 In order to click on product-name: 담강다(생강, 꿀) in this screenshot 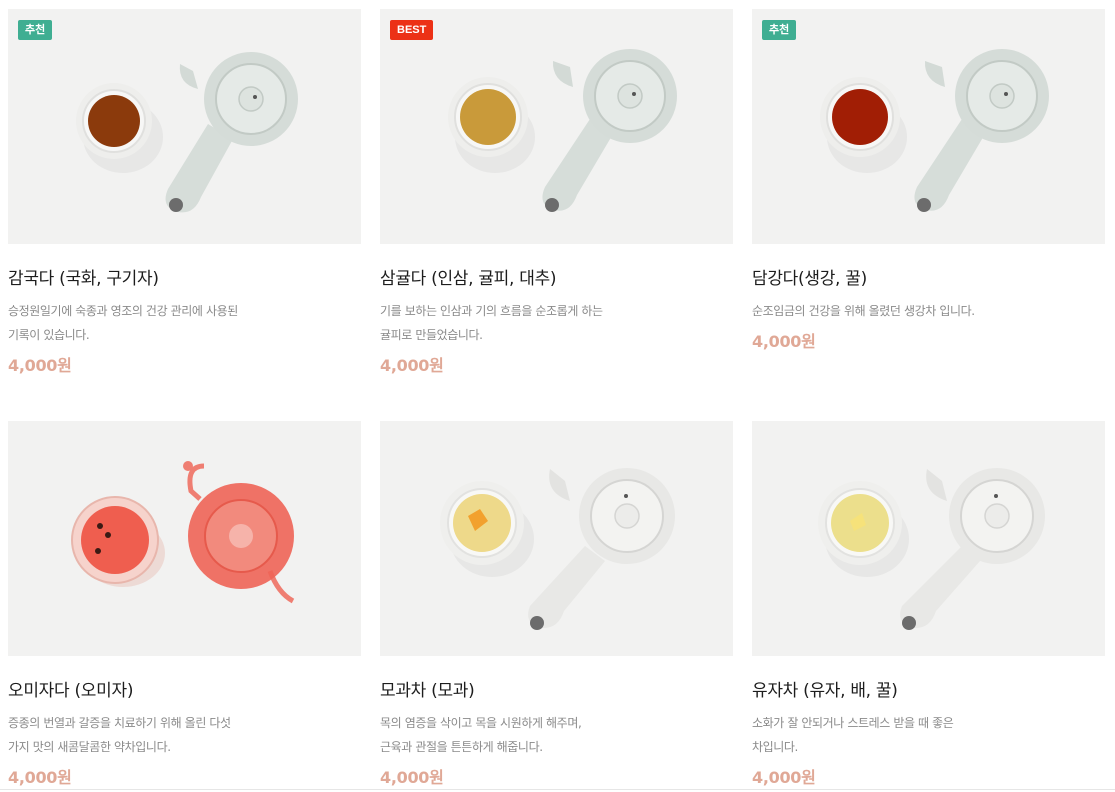, I will do `click(928, 279)`.